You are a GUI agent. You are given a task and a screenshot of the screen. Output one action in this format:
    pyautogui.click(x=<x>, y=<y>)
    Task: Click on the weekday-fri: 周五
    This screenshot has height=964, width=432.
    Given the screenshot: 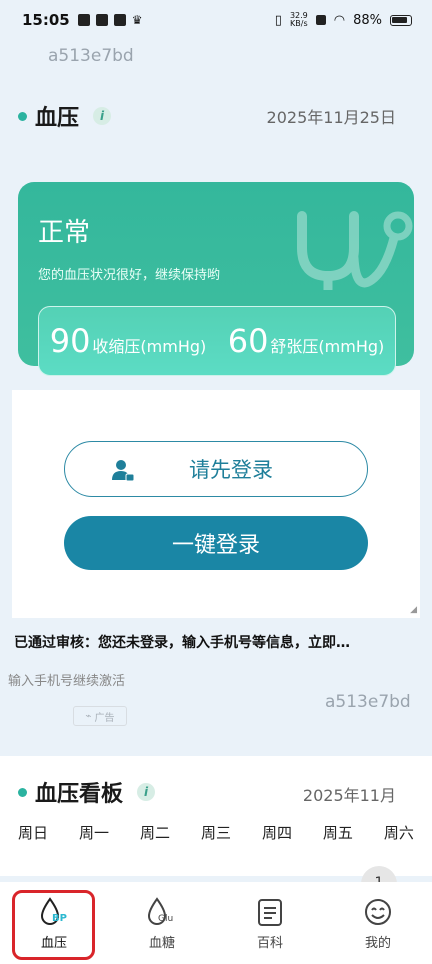 What is the action you would take?
    pyautogui.click(x=337, y=833)
    